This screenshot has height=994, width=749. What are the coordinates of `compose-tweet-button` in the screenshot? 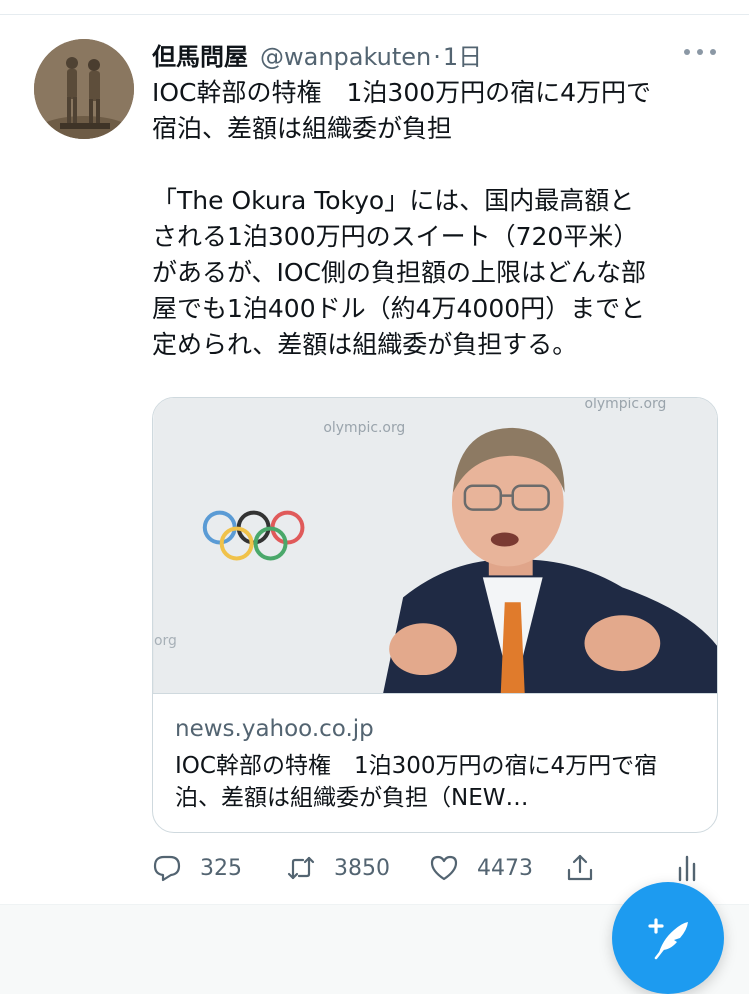 It's located at (668, 938).